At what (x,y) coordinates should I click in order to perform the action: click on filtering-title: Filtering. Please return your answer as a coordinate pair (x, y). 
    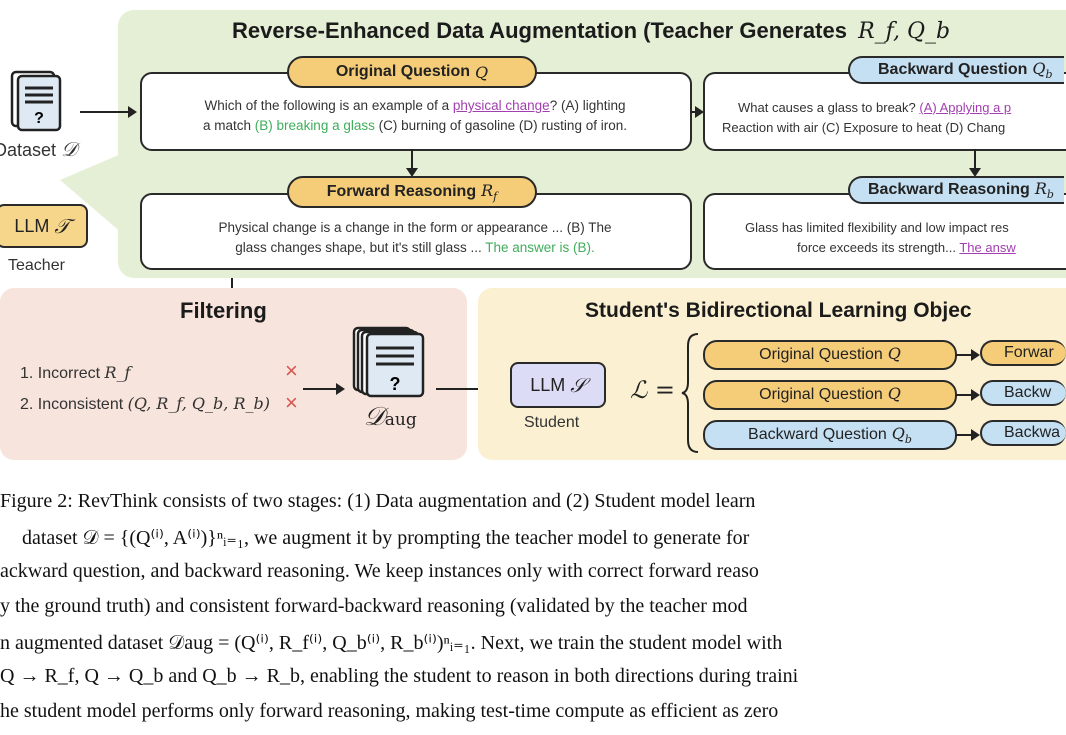
    Looking at the image, I should click on (223, 310).